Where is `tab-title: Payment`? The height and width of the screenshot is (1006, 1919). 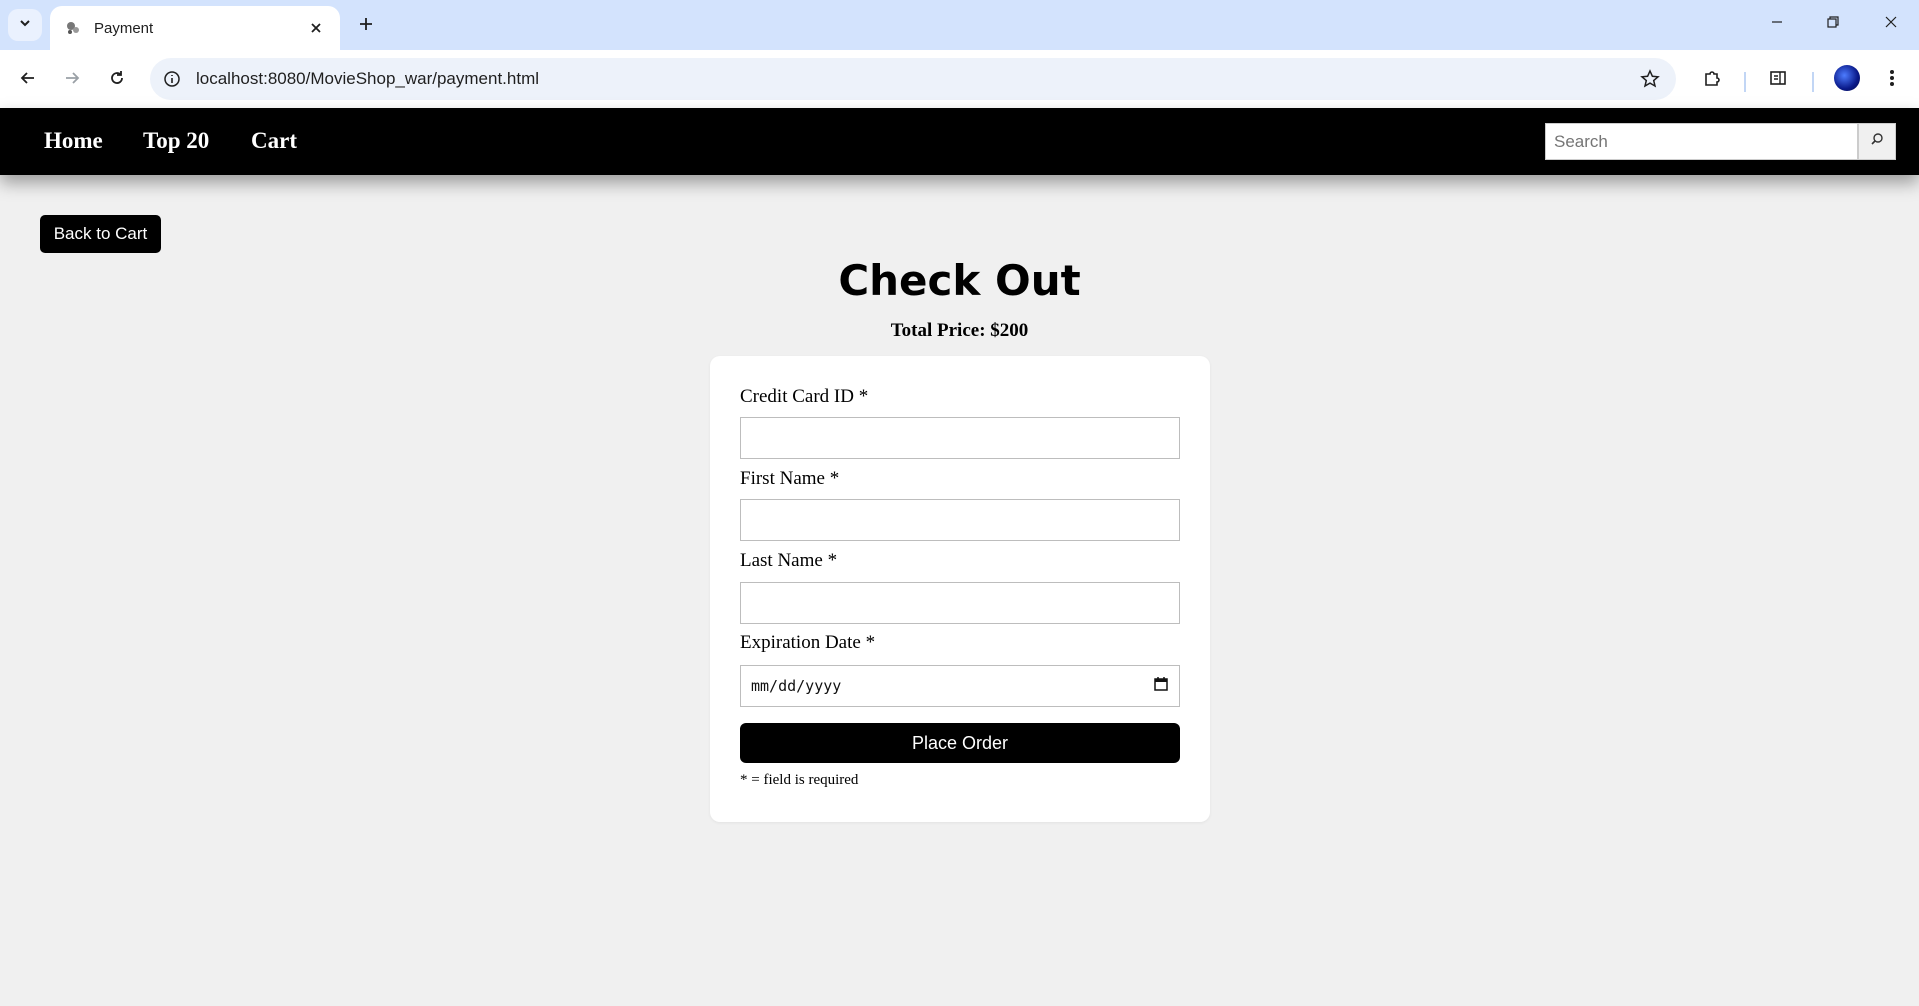
tab-title: Payment is located at coordinates (124, 28).